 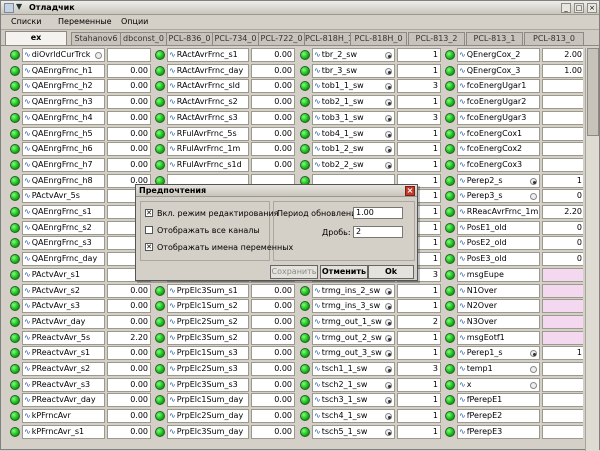 What do you see at coordinates (63, 134) in the screenshot?
I see `variable-name: ∿QAEnrgFrnc_h5` at bounding box center [63, 134].